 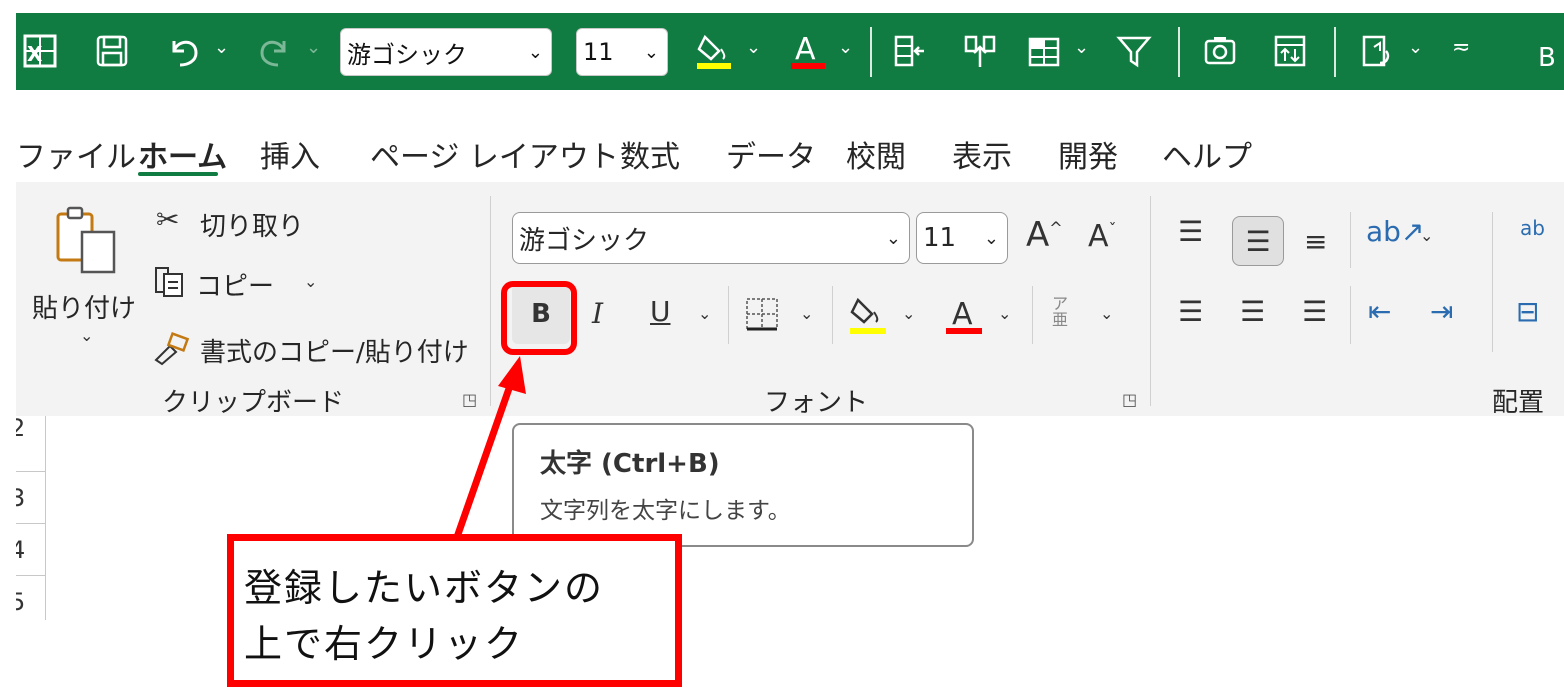 I want to click on format-cells-icon, so click(x=1044, y=51).